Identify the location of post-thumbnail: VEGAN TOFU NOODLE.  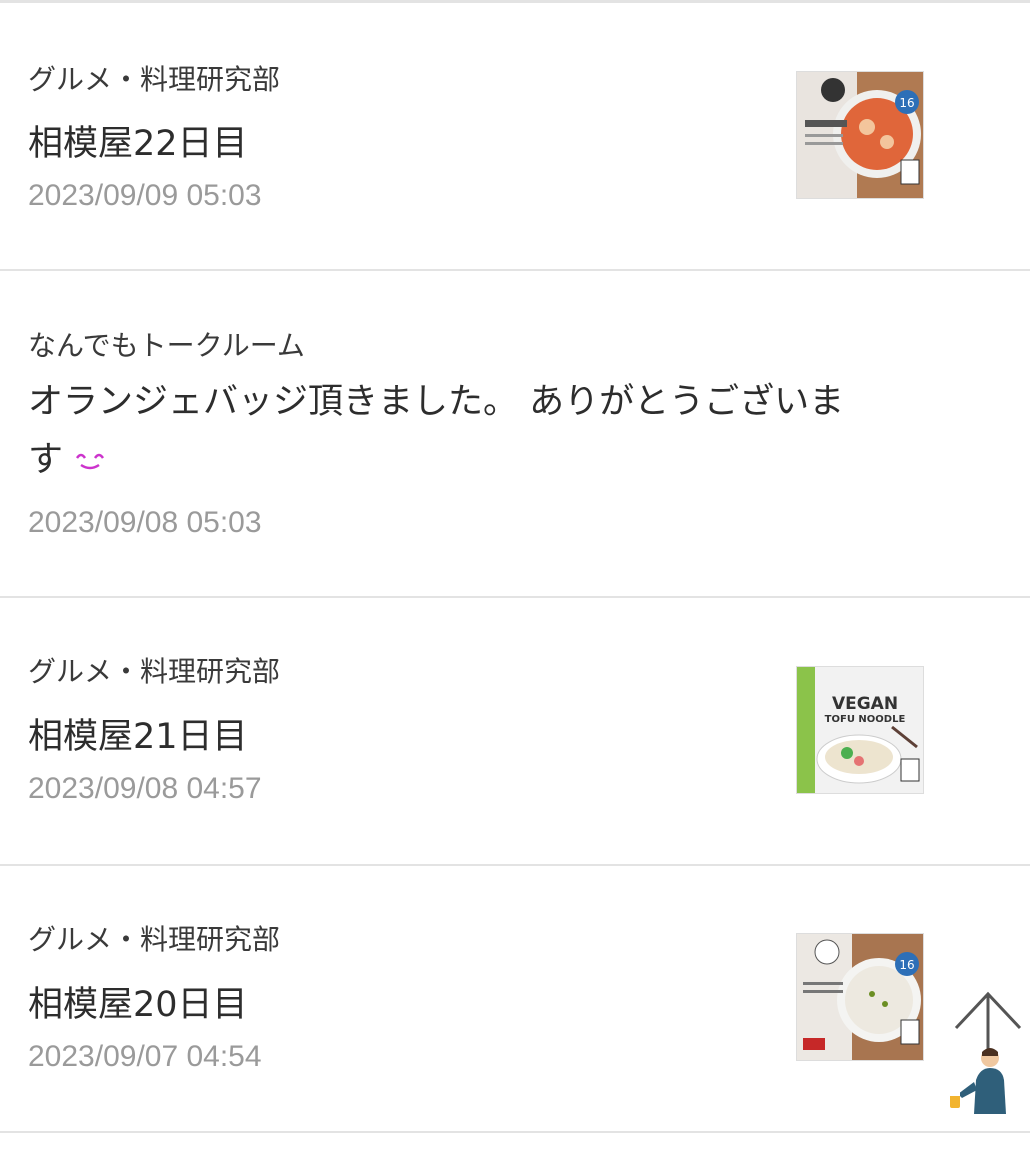
(860, 730).